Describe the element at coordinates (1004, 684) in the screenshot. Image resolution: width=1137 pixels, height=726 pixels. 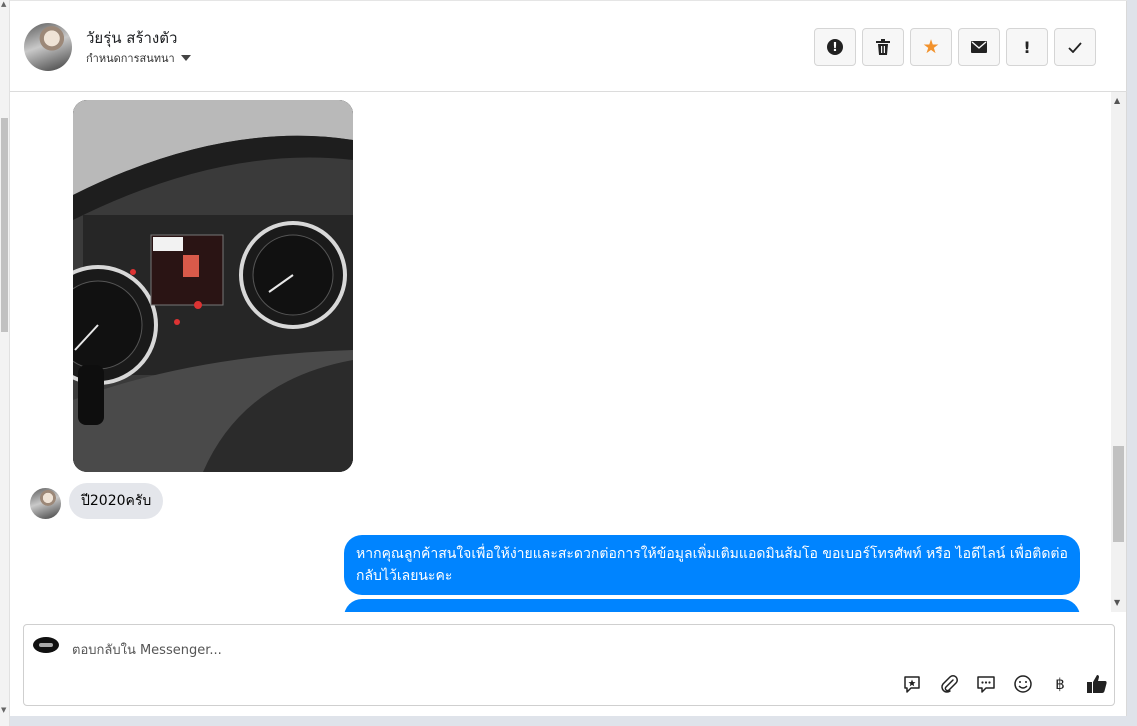
I see `composer-tools: ฿` at that location.